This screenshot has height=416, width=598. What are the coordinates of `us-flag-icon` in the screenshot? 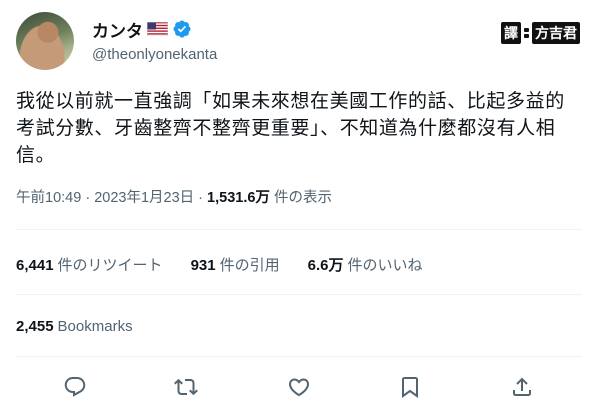 It's located at (157, 29).